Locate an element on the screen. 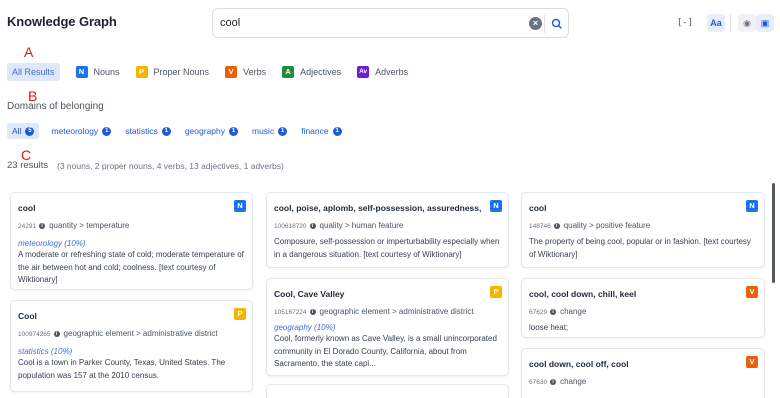  filter-adjectives: A Adjectives is located at coordinates (311, 72).